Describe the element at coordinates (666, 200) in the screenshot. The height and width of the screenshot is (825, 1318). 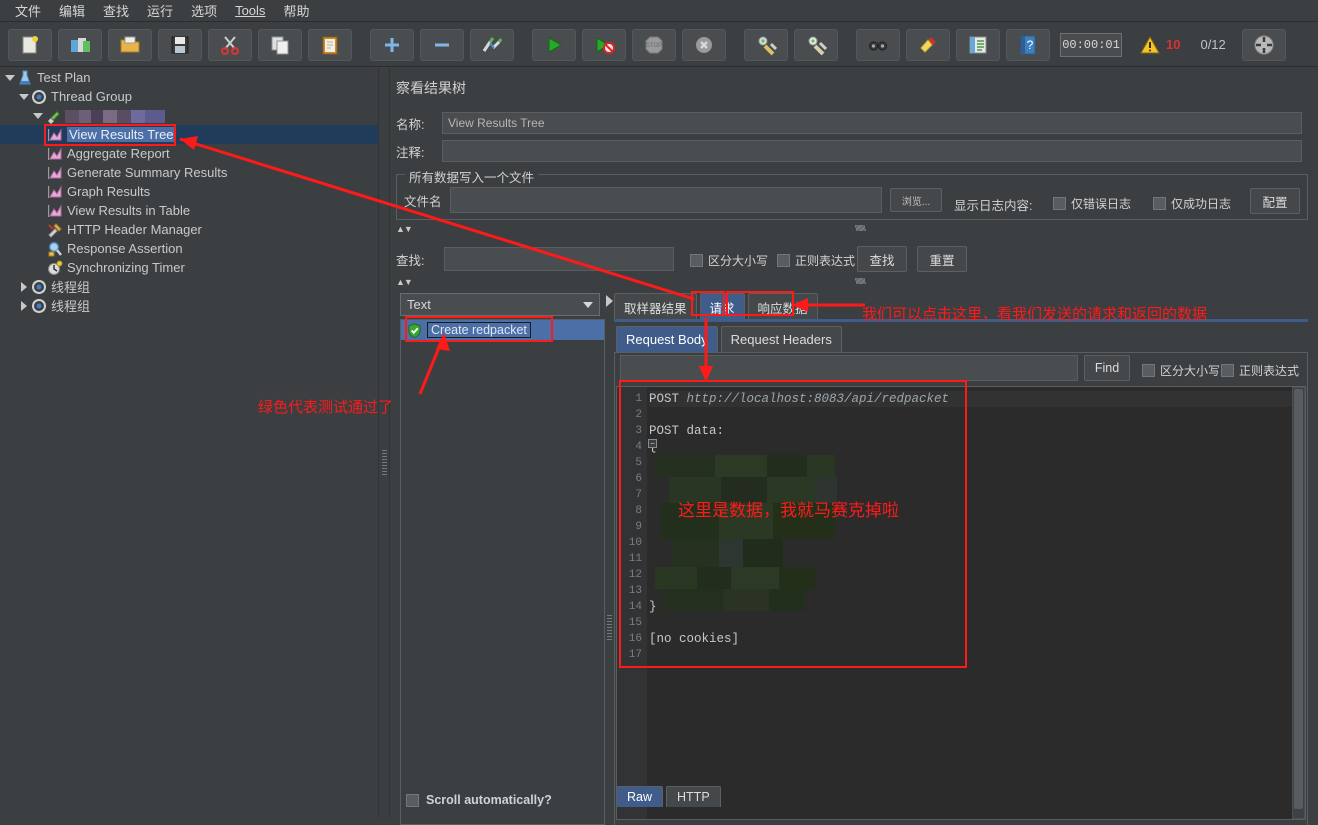
I see `filename-input` at that location.